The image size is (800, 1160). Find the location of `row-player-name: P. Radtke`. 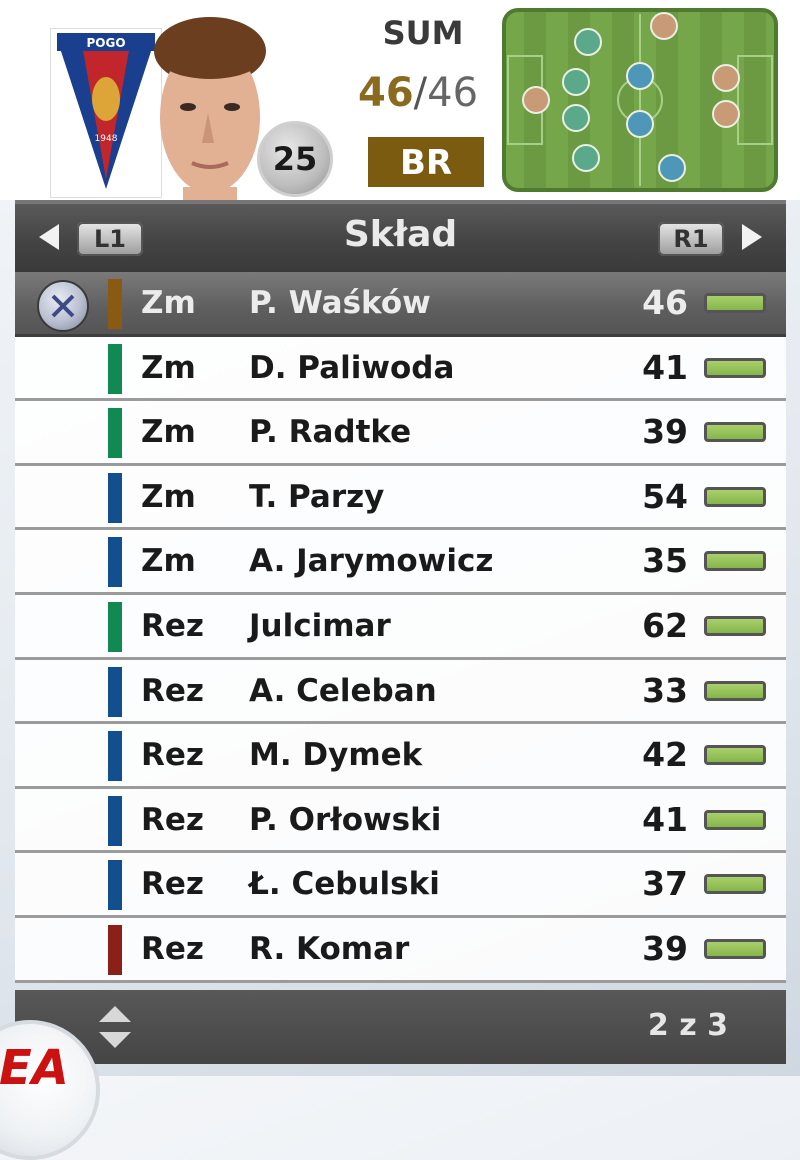

row-player-name: P. Radtke is located at coordinates (330, 432).